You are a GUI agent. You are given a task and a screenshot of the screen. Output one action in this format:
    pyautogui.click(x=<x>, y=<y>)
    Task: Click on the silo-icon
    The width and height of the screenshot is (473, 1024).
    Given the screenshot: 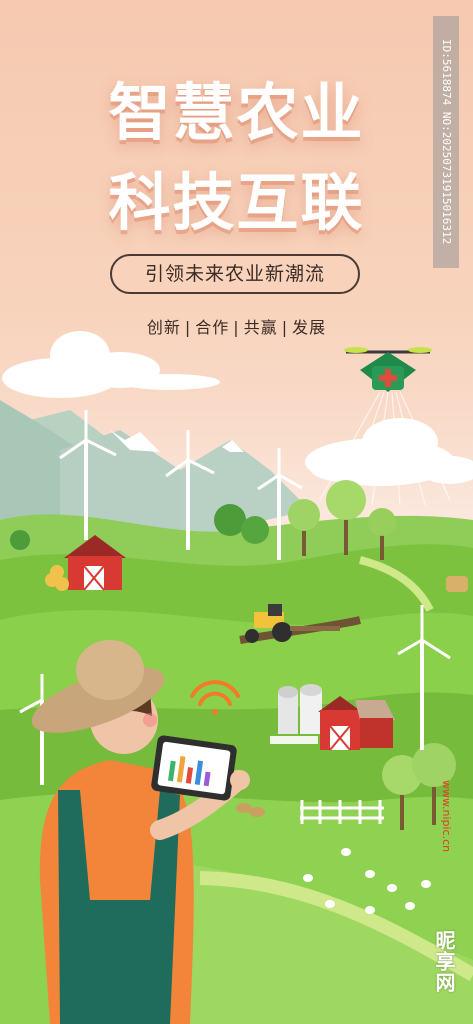 What is the action you would take?
    pyautogui.click(x=300, y=709)
    